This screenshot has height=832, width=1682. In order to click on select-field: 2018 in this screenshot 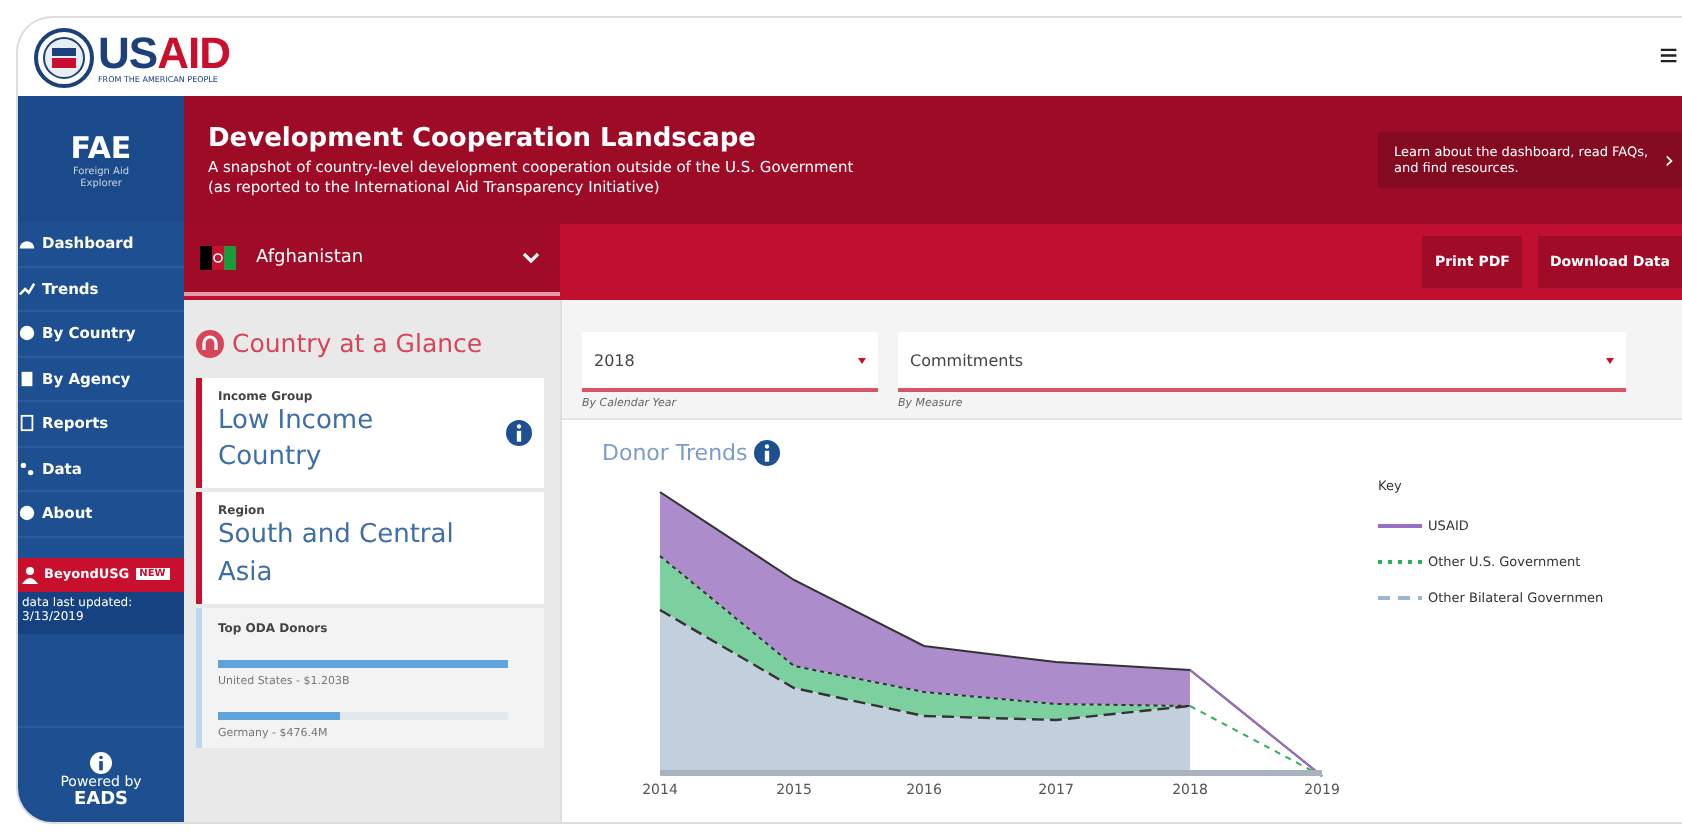, I will do `click(730, 362)`.